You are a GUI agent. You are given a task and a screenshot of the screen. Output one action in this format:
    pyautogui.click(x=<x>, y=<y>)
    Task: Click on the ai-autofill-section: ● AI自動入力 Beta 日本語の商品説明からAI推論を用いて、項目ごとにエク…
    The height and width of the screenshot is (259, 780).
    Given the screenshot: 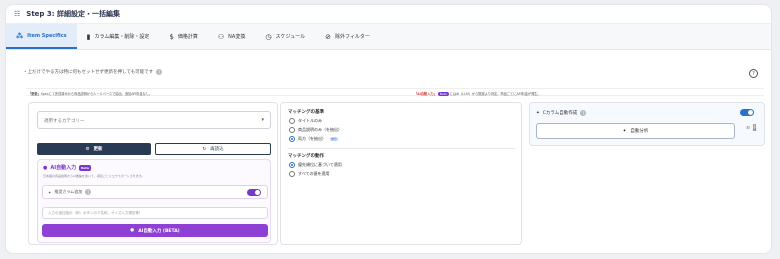 What is the action you would take?
    pyautogui.click(x=154, y=201)
    